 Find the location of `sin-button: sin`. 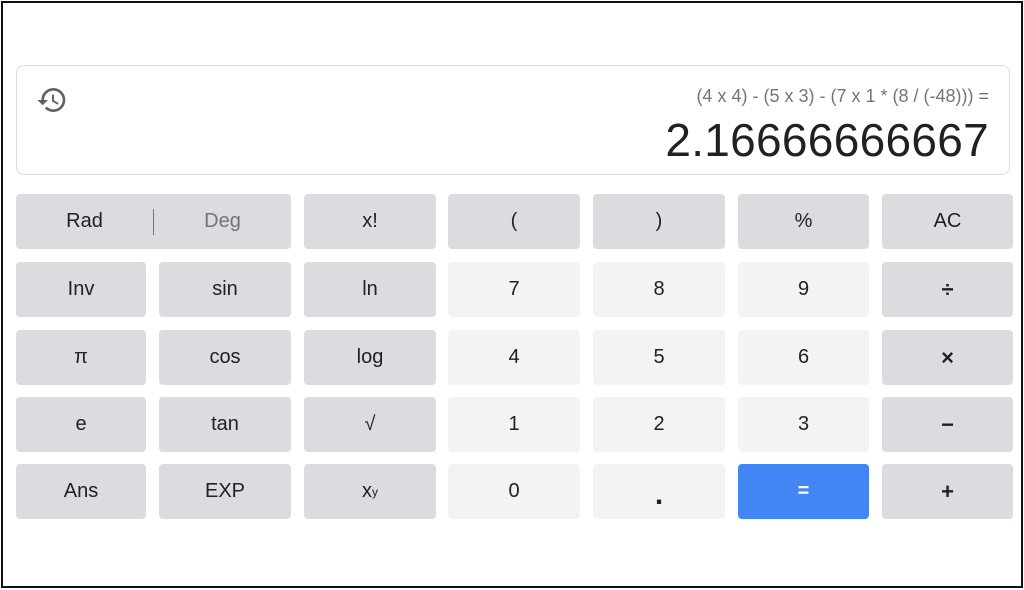

sin-button: sin is located at coordinates (225, 289).